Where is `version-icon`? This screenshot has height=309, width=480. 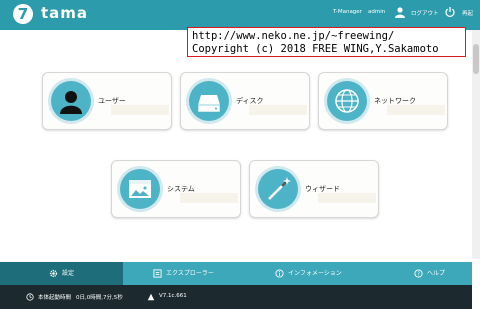 version-icon is located at coordinates (151, 297).